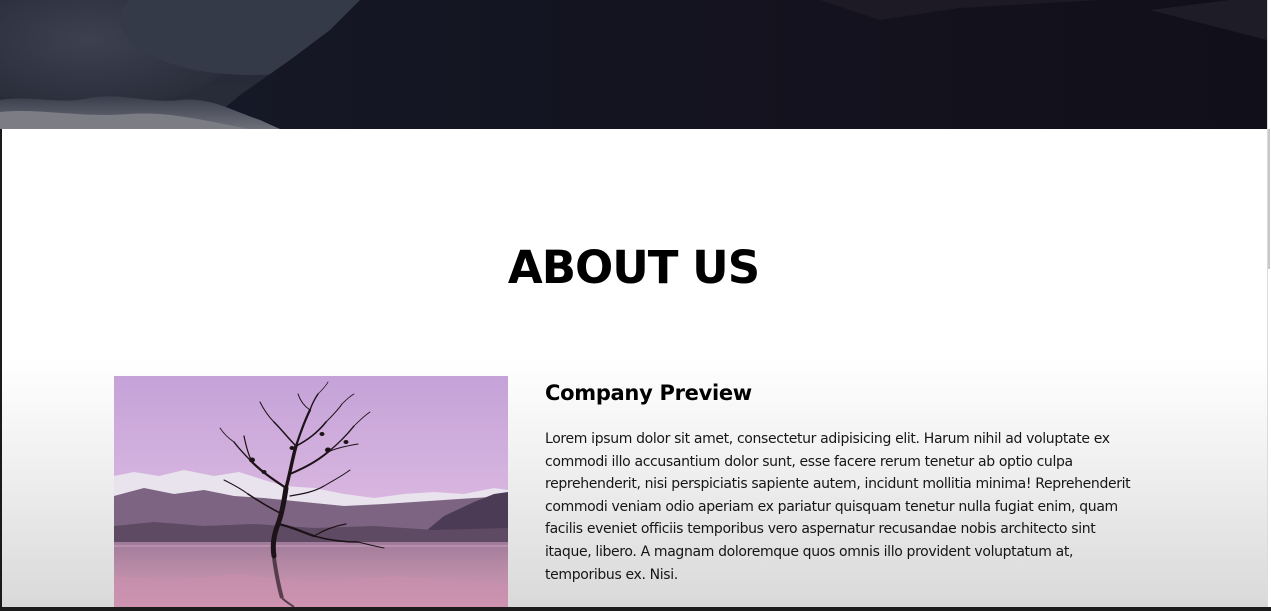 The height and width of the screenshot is (611, 1271). I want to click on about-us-title: ABOUT US, so click(633, 267).